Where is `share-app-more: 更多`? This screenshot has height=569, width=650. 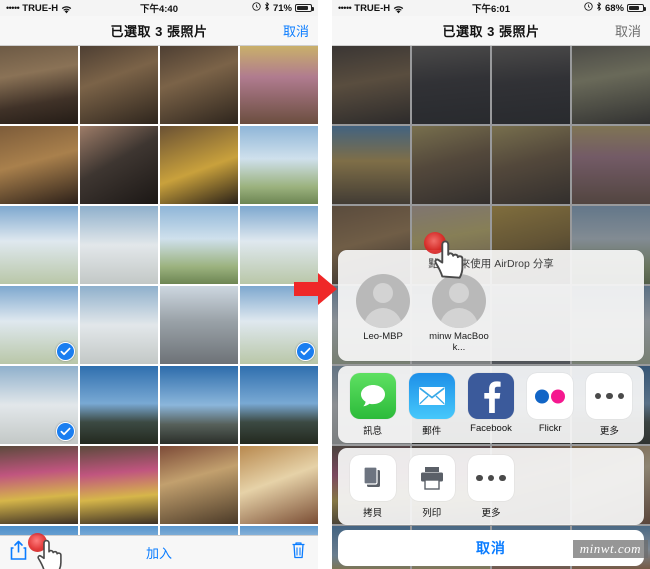 share-app-more: 更多 is located at coordinates (609, 405).